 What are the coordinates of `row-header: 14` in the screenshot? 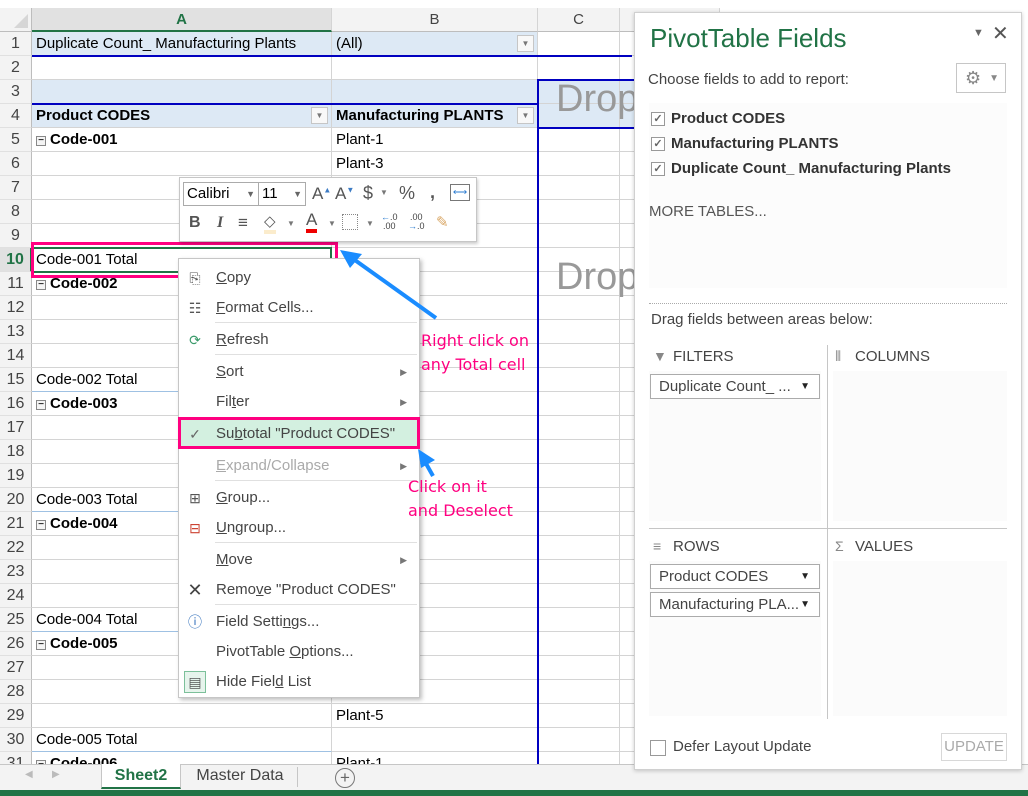 It's located at (16, 356).